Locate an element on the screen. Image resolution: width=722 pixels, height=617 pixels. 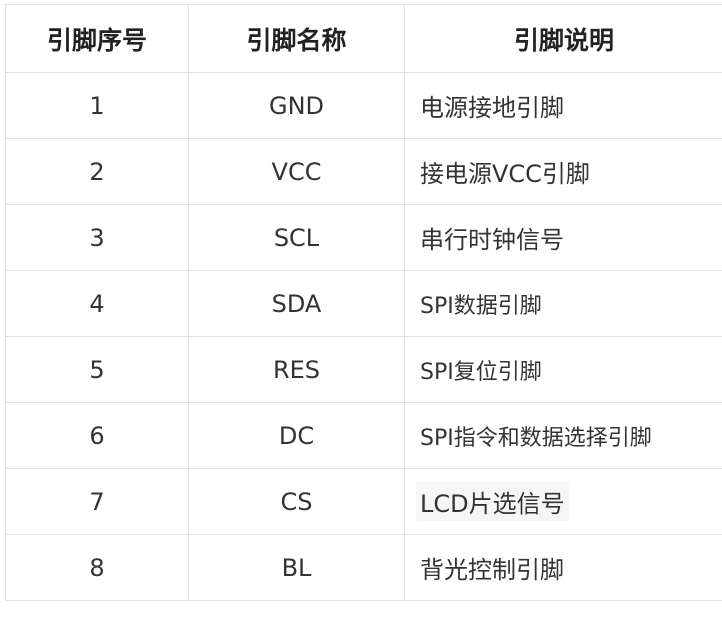
table-row: 8 BL 背光控制引脚 is located at coordinates (364, 568).